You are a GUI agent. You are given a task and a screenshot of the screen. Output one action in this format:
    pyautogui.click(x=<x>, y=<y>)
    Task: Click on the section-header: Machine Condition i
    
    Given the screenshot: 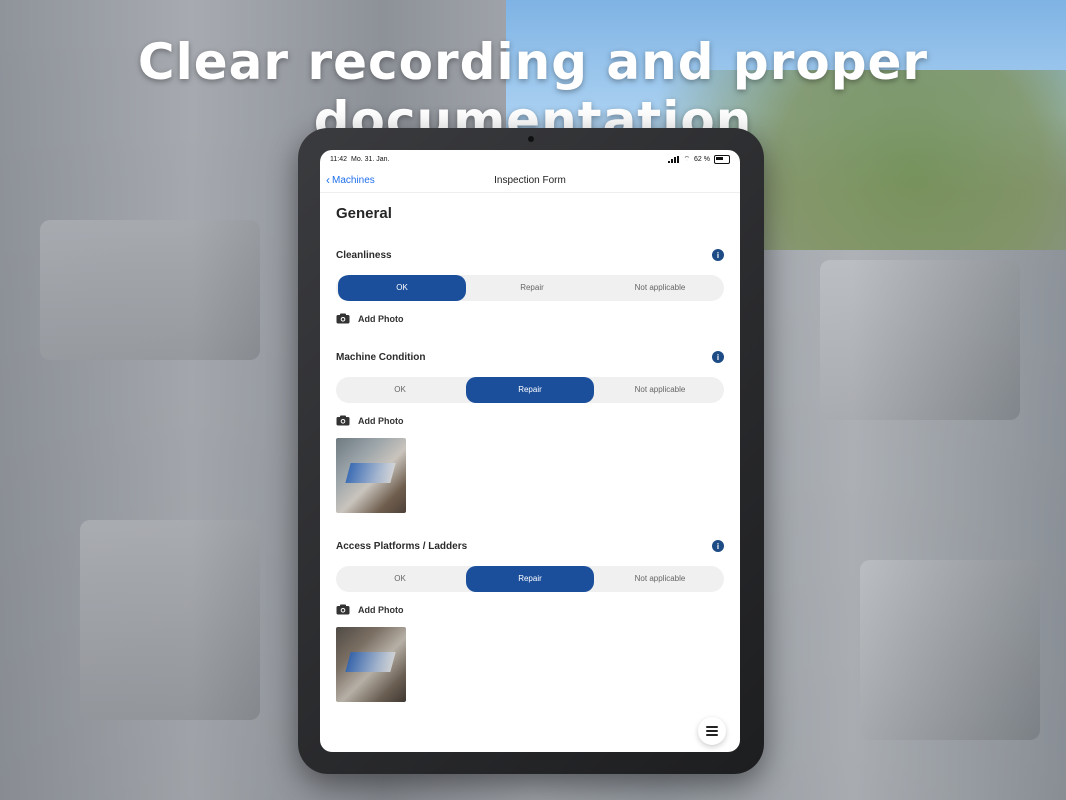 What is the action you would take?
    pyautogui.click(x=530, y=357)
    